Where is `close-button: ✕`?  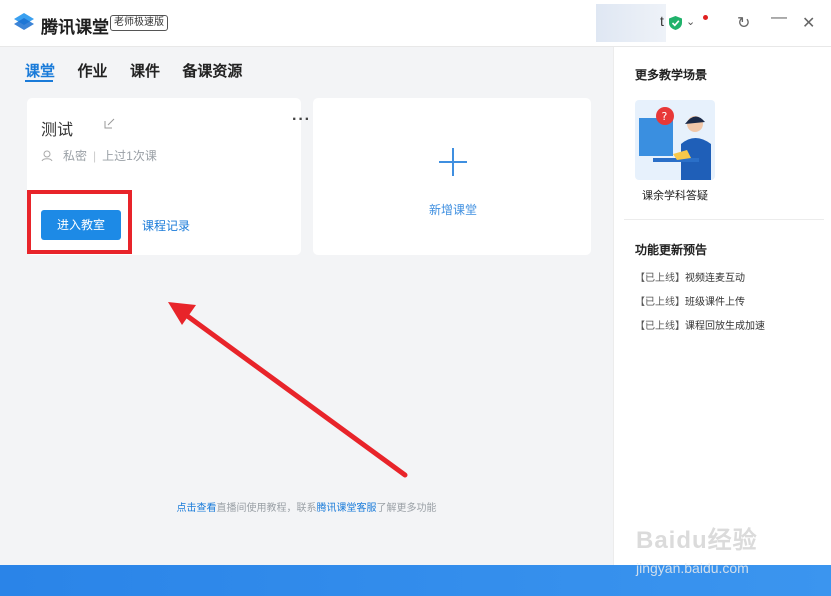
close-button: ✕ is located at coordinates (808, 23).